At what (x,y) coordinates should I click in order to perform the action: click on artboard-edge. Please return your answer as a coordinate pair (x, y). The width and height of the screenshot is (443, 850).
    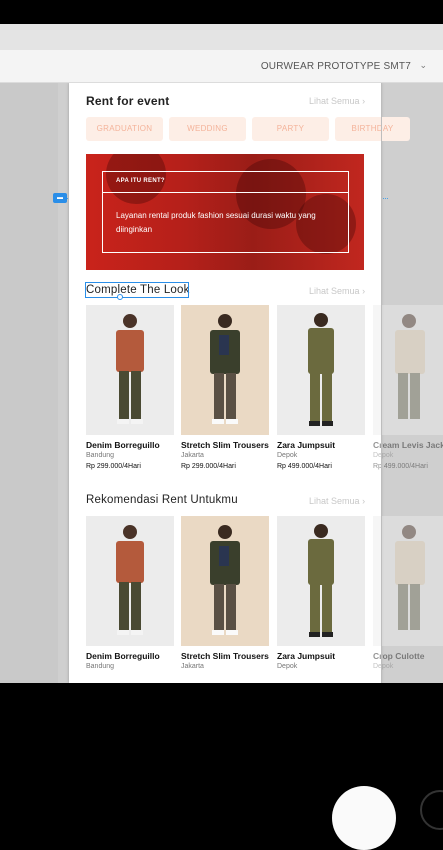
    Looking at the image, I should click on (381, 383).